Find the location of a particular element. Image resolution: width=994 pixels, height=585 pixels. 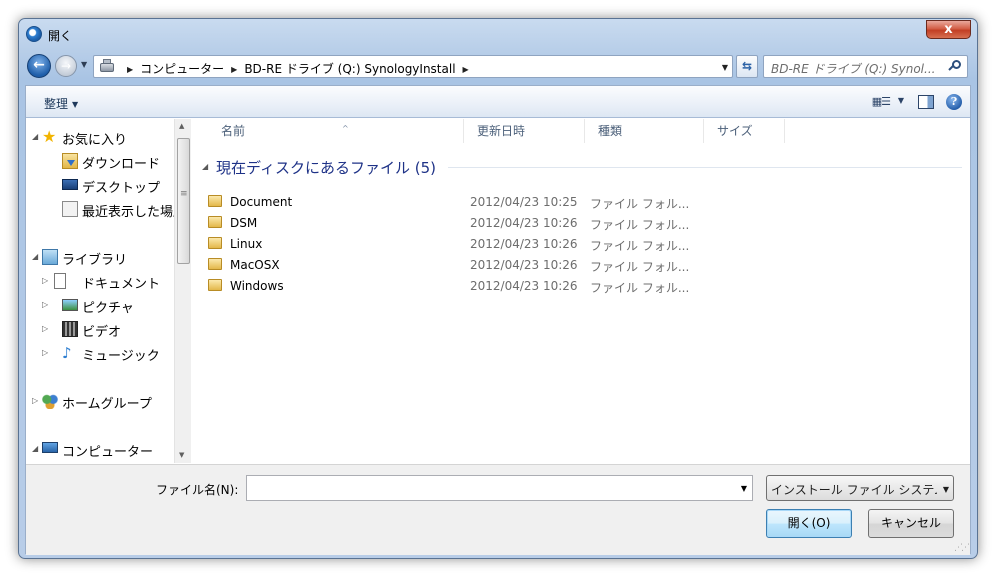

help-icon: ? is located at coordinates (954, 102).